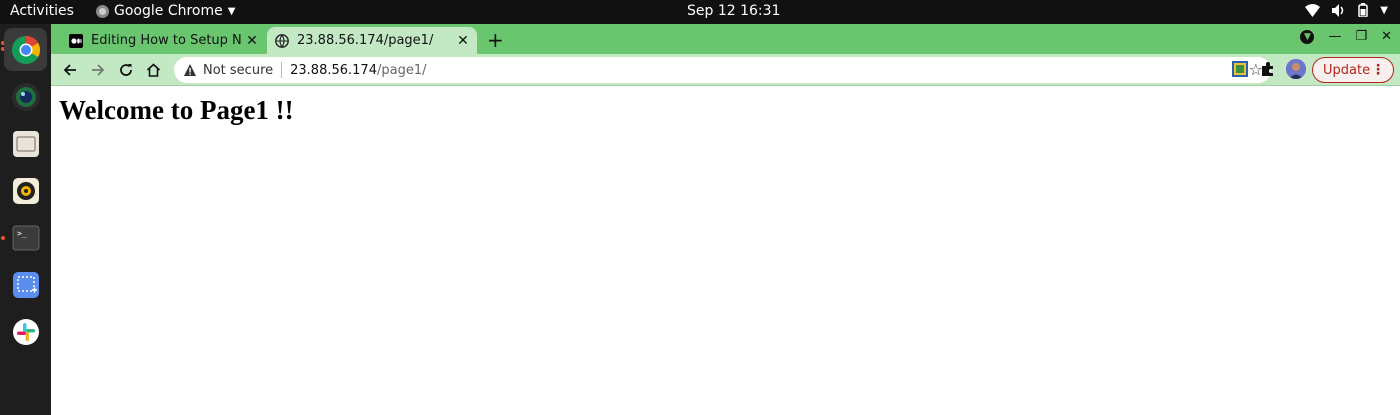 Image resolution: width=1400 pixels, height=415 pixels. What do you see at coordinates (1378, 70) in the screenshot?
I see `kebab-menu-icon: ⋮` at bounding box center [1378, 70].